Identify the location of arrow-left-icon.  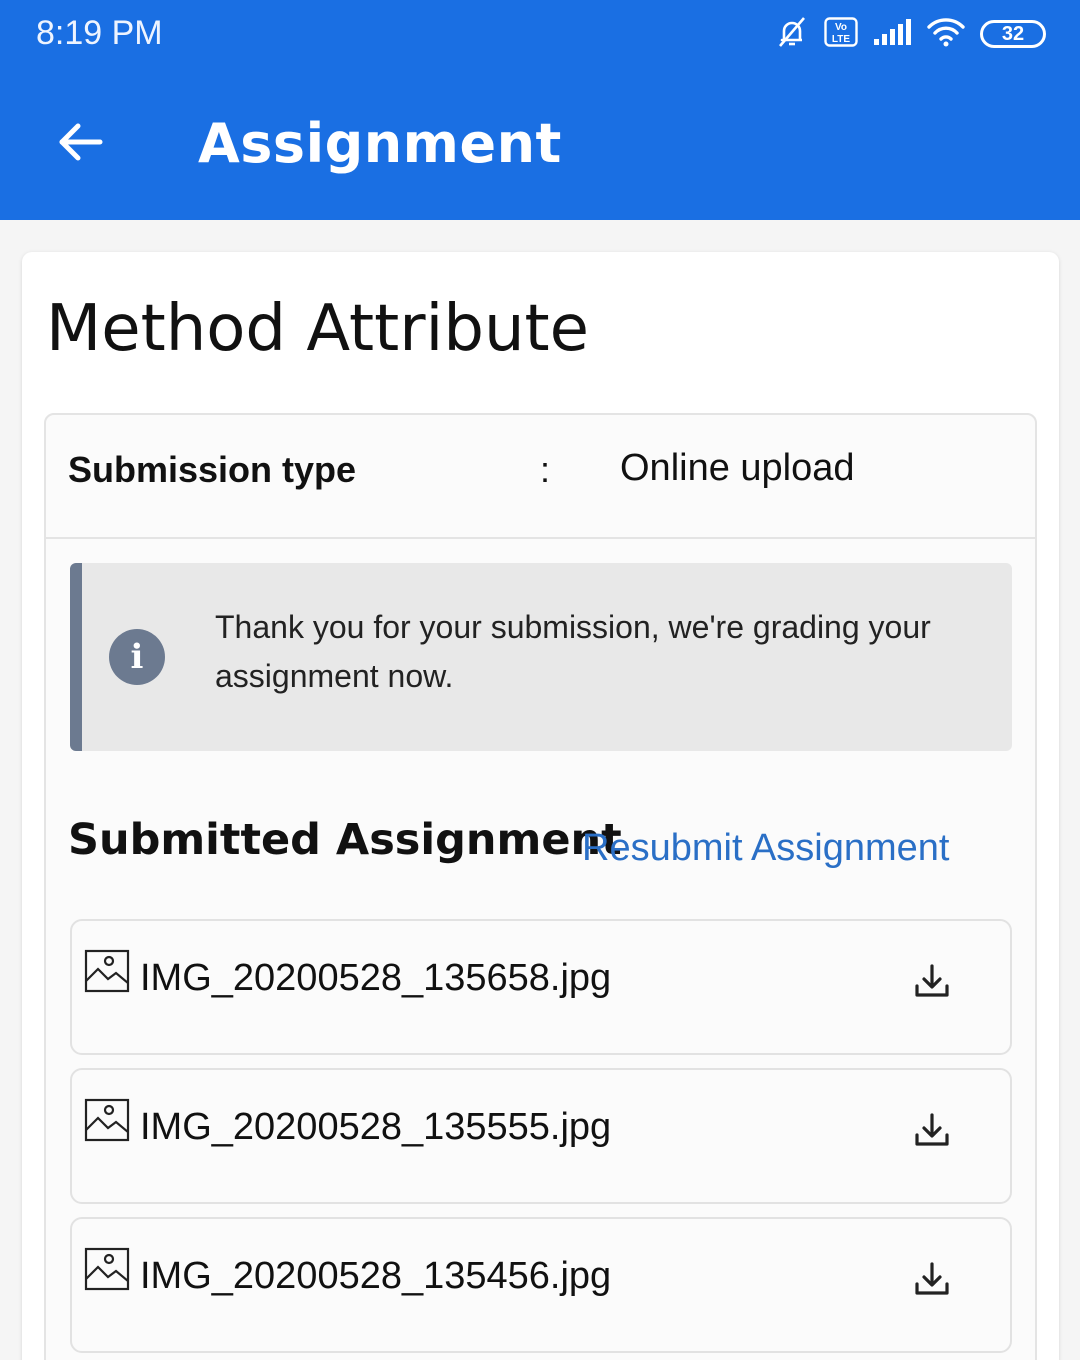
(81, 142).